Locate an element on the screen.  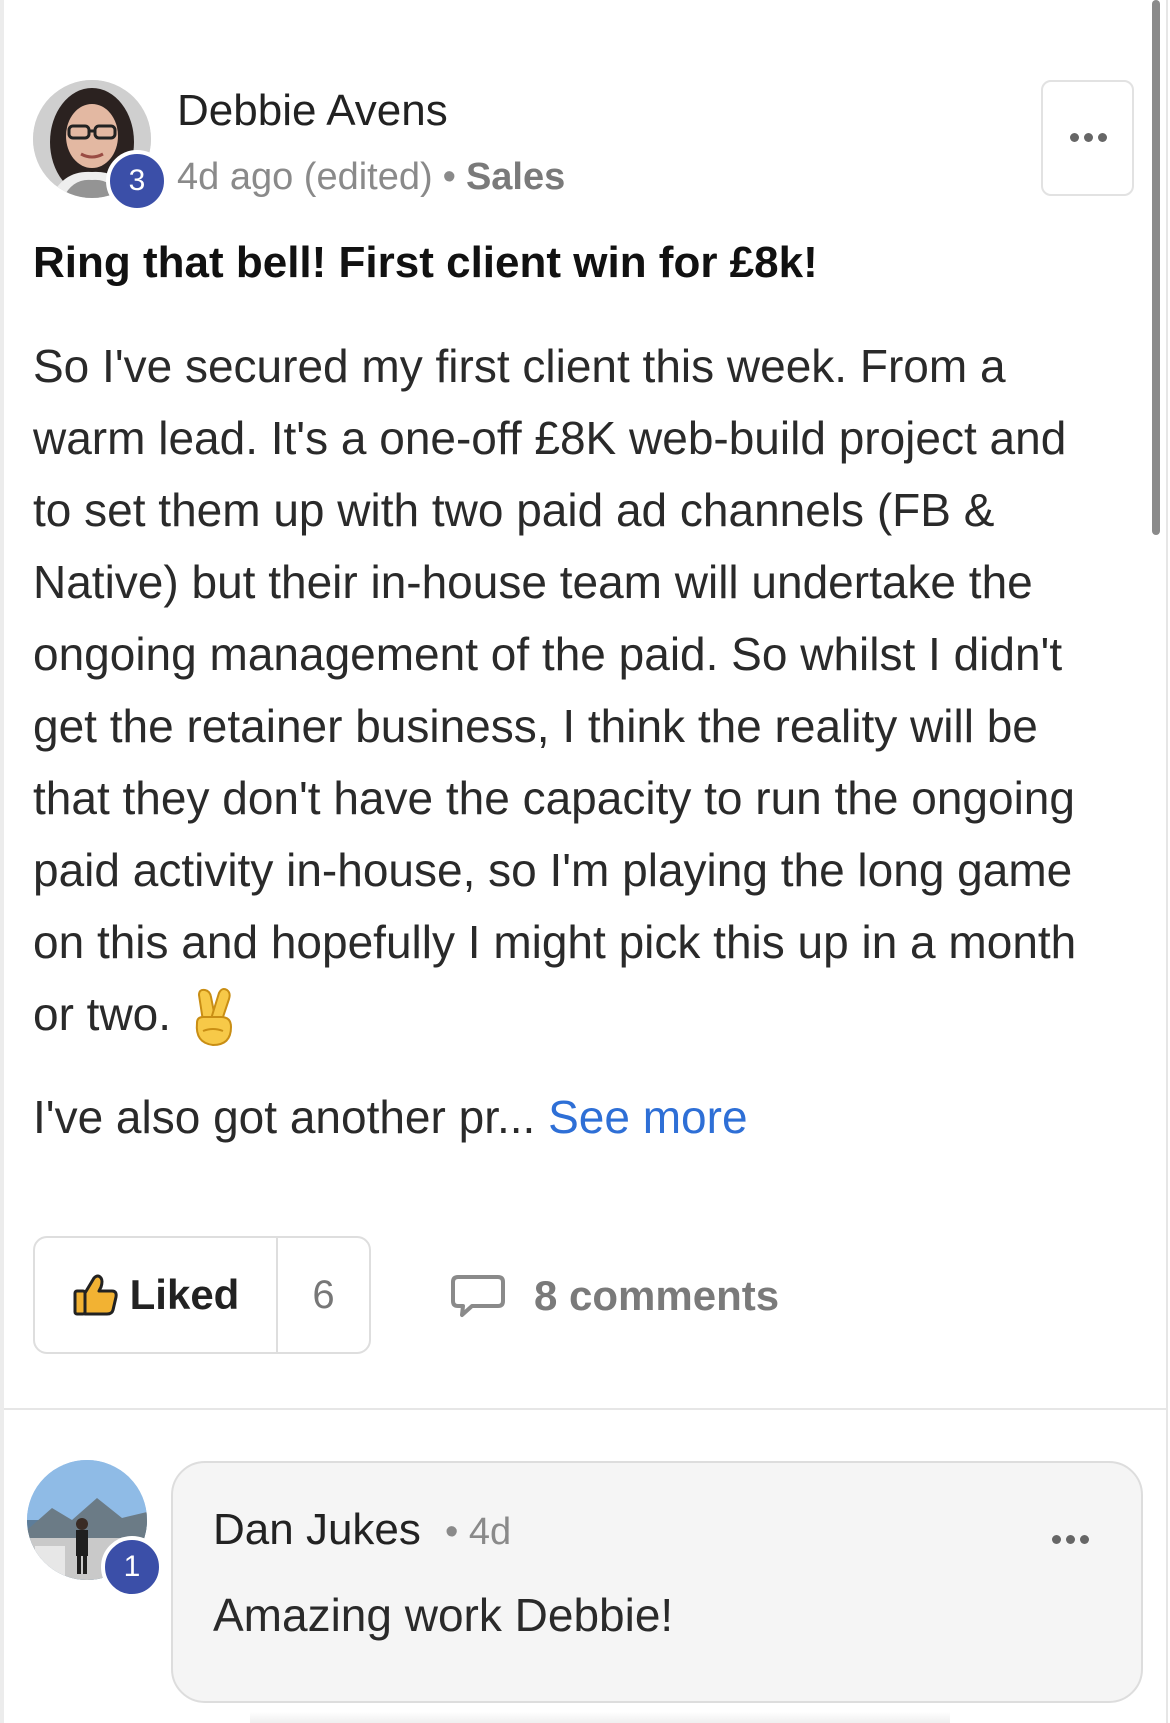
comment-meta: • 4d is located at coordinates (478, 1532).